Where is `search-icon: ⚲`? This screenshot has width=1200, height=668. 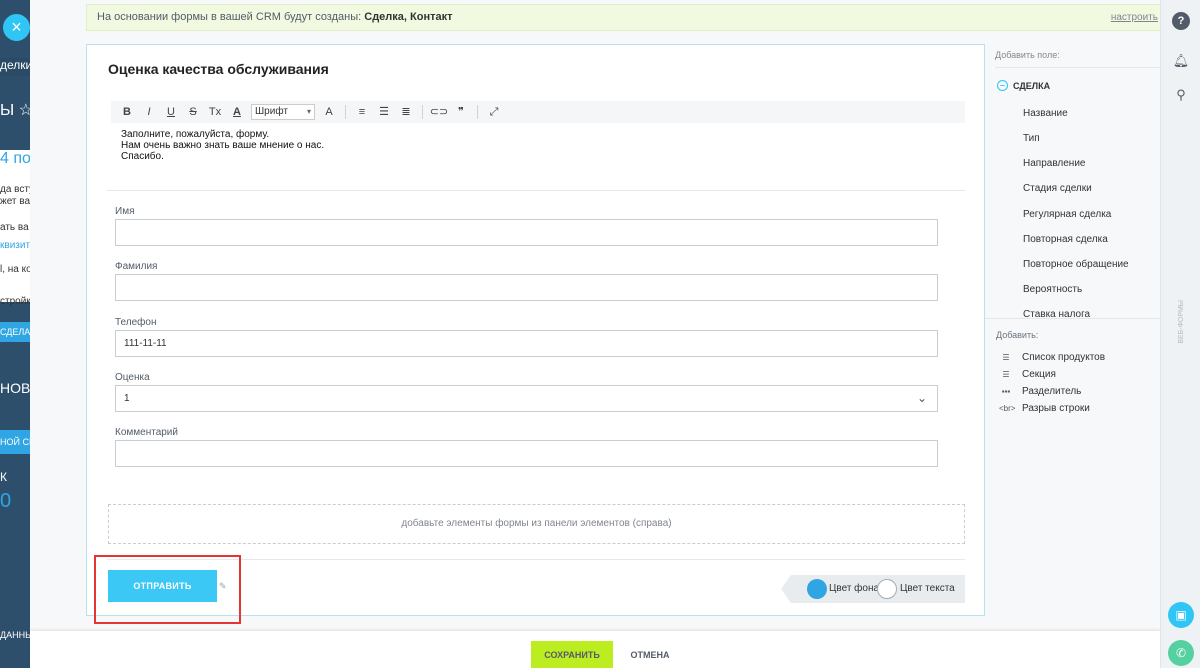 search-icon: ⚲ is located at coordinates (1181, 95).